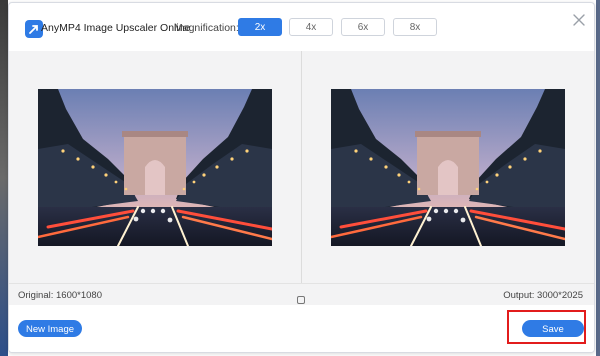 The height and width of the screenshot is (356, 600). What do you see at coordinates (579, 20) in the screenshot?
I see `close-icon` at bounding box center [579, 20].